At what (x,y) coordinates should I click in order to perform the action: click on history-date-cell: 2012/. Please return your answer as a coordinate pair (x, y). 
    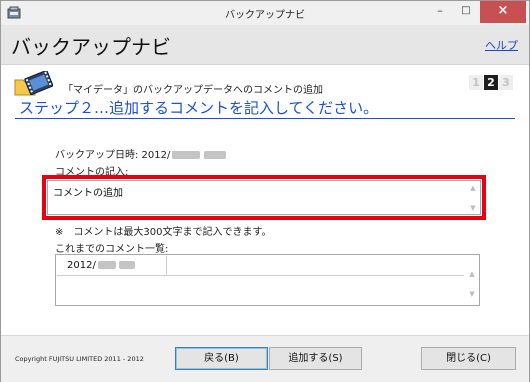
    Looking at the image, I should click on (112, 266).